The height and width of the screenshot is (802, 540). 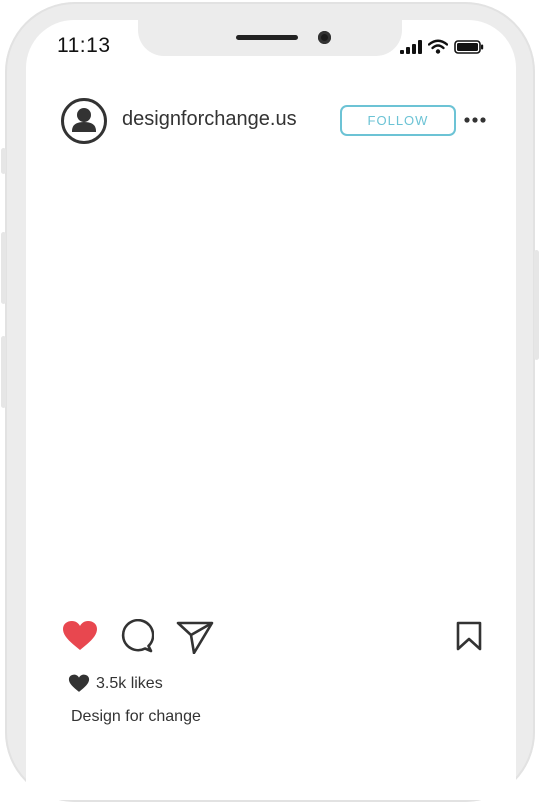 What do you see at coordinates (536, 305) in the screenshot?
I see `side-button-power` at bounding box center [536, 305].